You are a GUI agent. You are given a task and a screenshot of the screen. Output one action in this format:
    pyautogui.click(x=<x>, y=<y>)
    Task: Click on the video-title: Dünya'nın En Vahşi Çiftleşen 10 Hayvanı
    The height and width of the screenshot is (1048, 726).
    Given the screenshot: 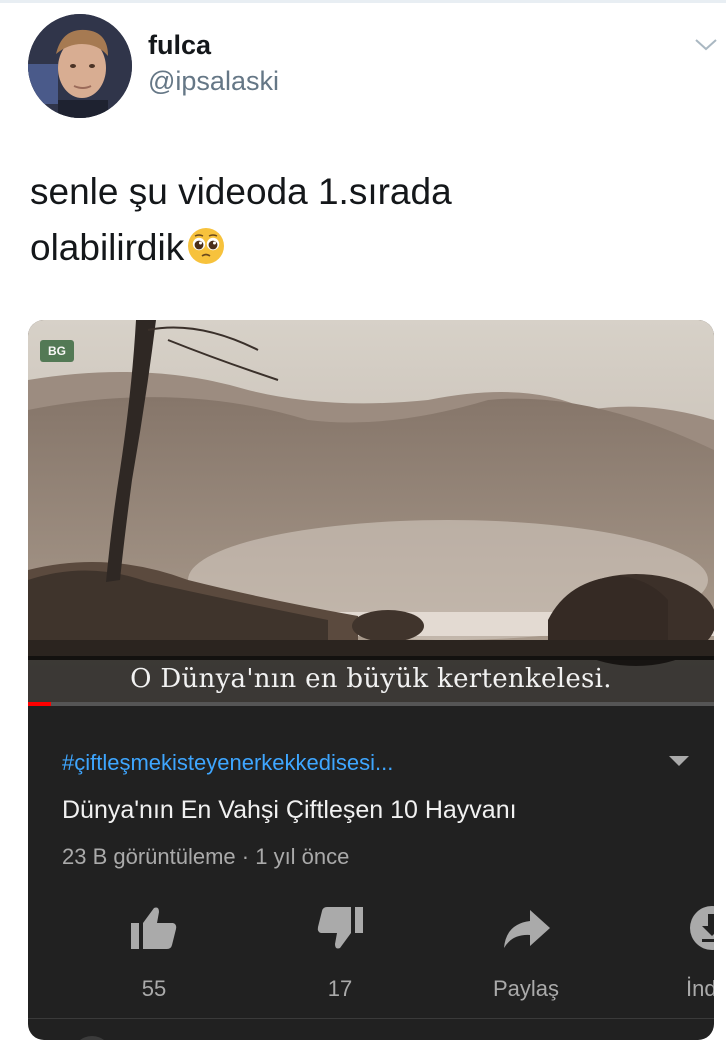 What is the action you would take?
    pyautogui.click(x=289, y=810)
    